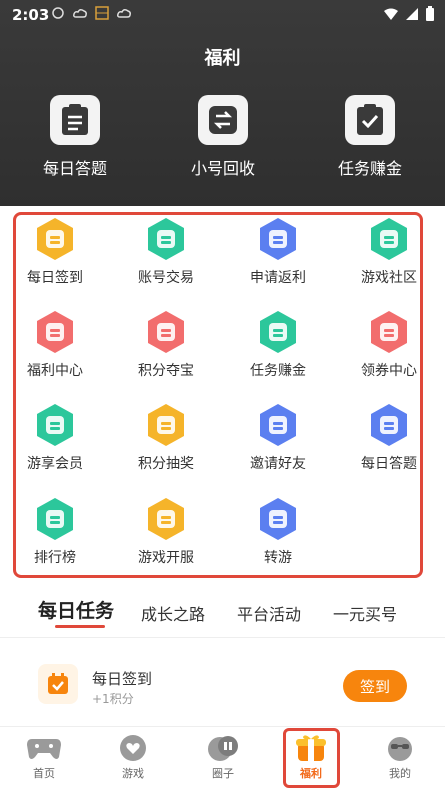 Image resolution: width=445 pixels, height=791 pixels. What do you see at coordinates (430, 16) in the screenshot?
I see `battery-icon` at bounding box center [430, 16].